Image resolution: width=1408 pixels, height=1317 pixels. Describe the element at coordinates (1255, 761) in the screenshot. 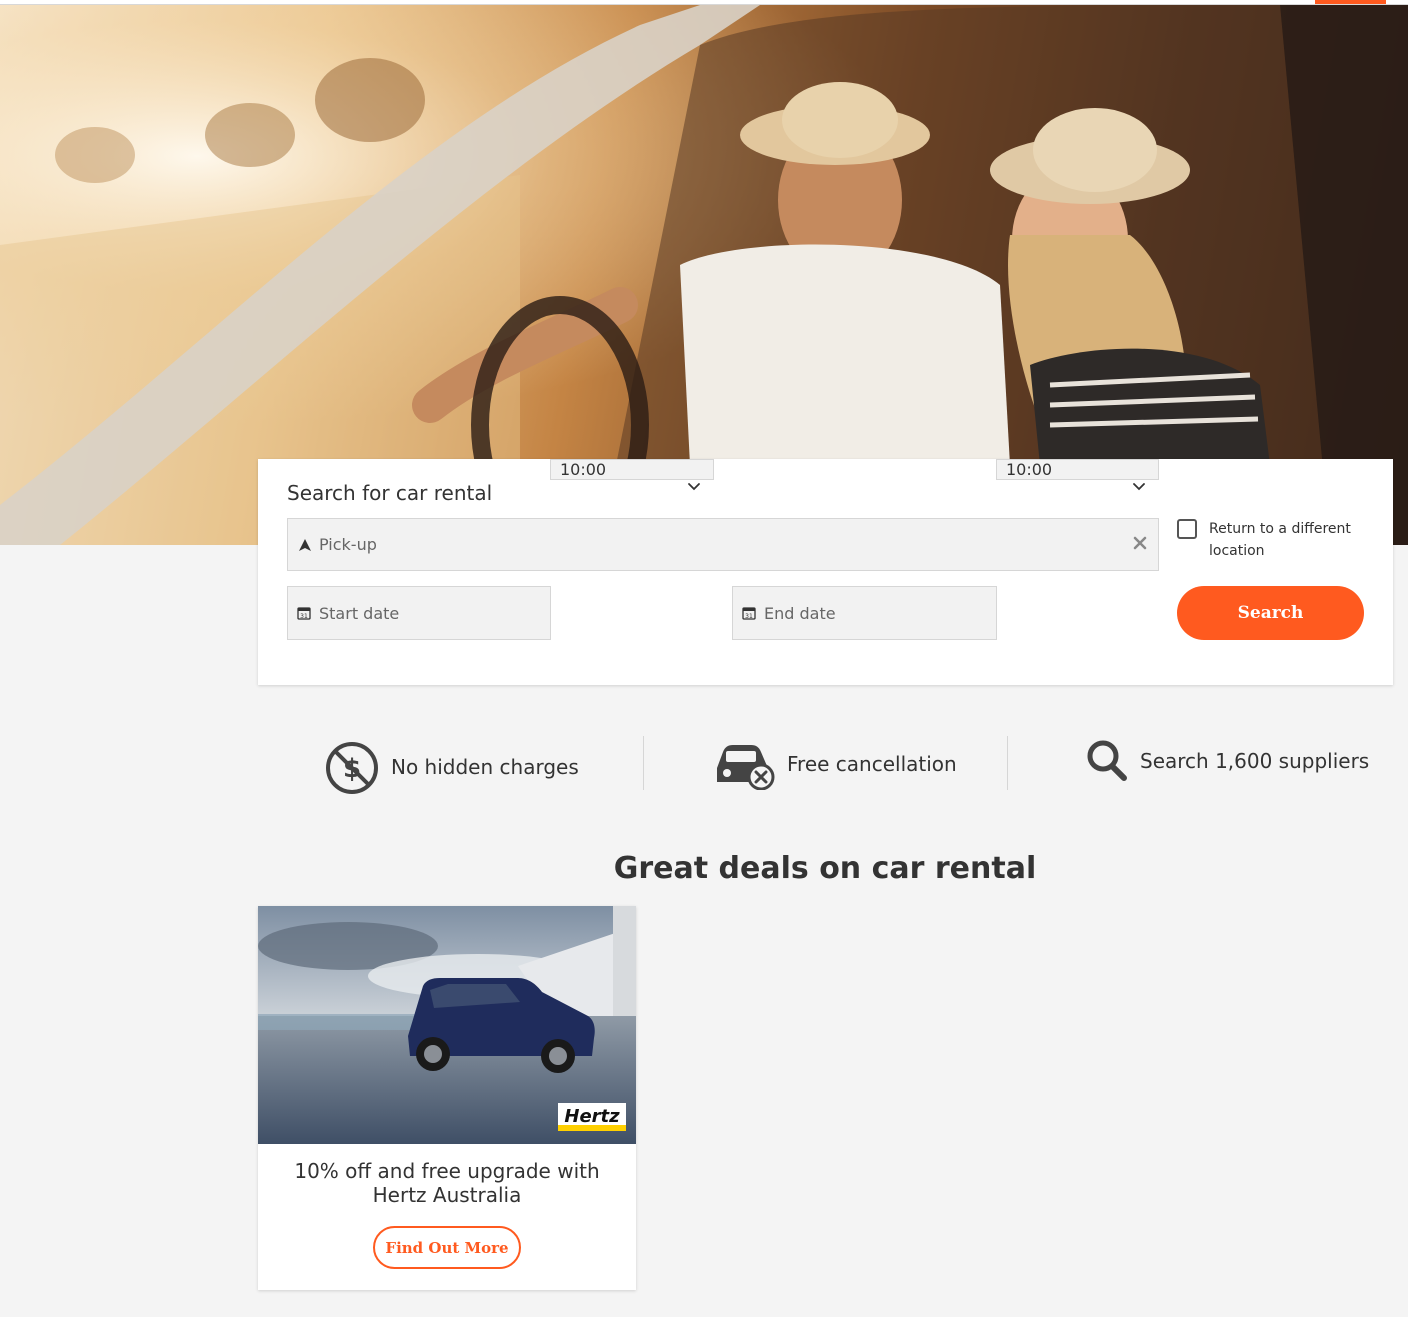

I see `feature-label: Search 1,600 suppliers` at that location.